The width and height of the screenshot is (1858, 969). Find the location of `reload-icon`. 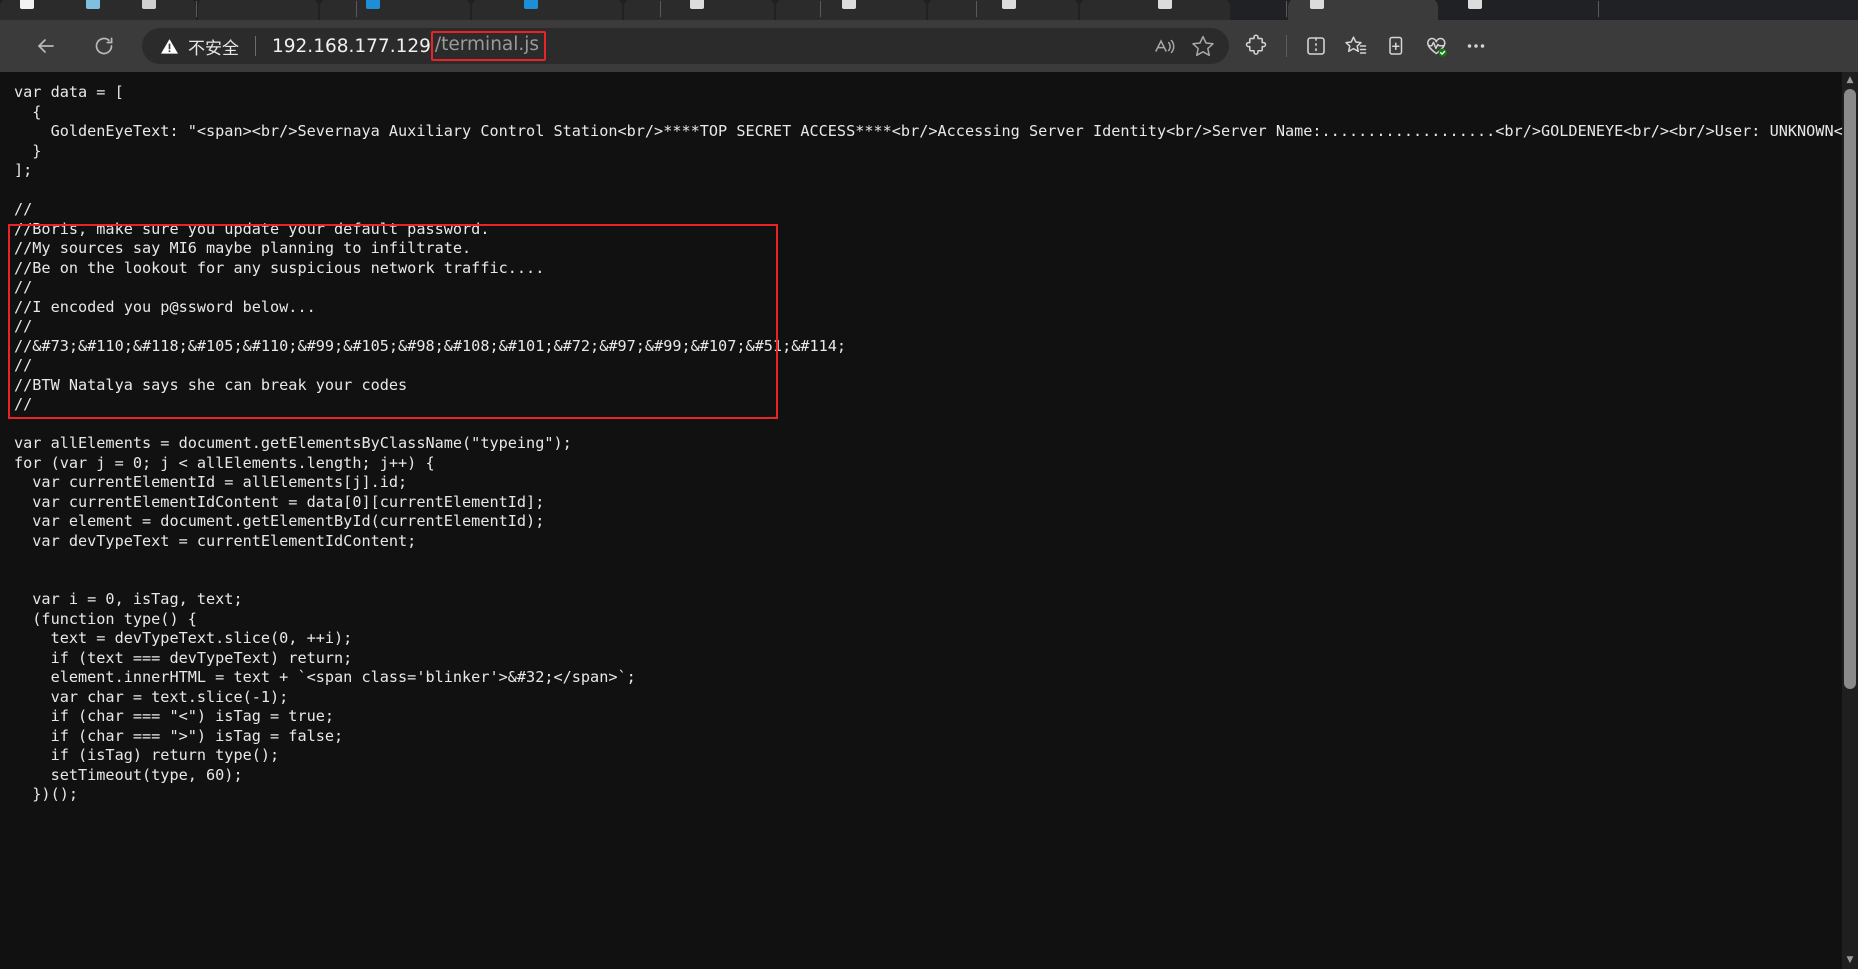

reload-icon is located at coordinates (104, 46).